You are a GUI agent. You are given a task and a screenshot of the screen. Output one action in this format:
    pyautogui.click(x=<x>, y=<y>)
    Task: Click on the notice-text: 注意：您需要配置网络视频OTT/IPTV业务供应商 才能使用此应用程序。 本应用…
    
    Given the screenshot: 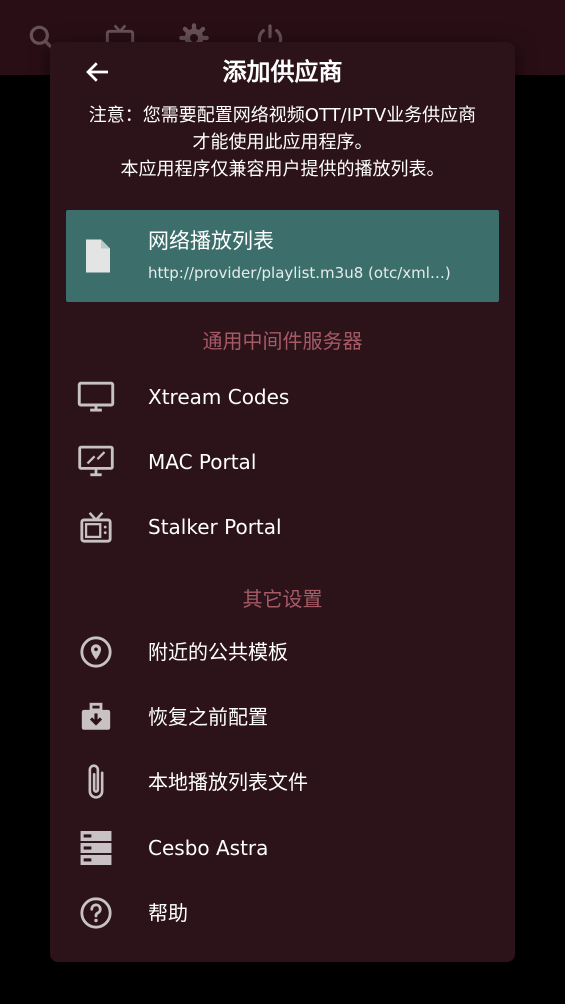 What is the action you would take?
    pyautogui.click(x=282, y=142)
    